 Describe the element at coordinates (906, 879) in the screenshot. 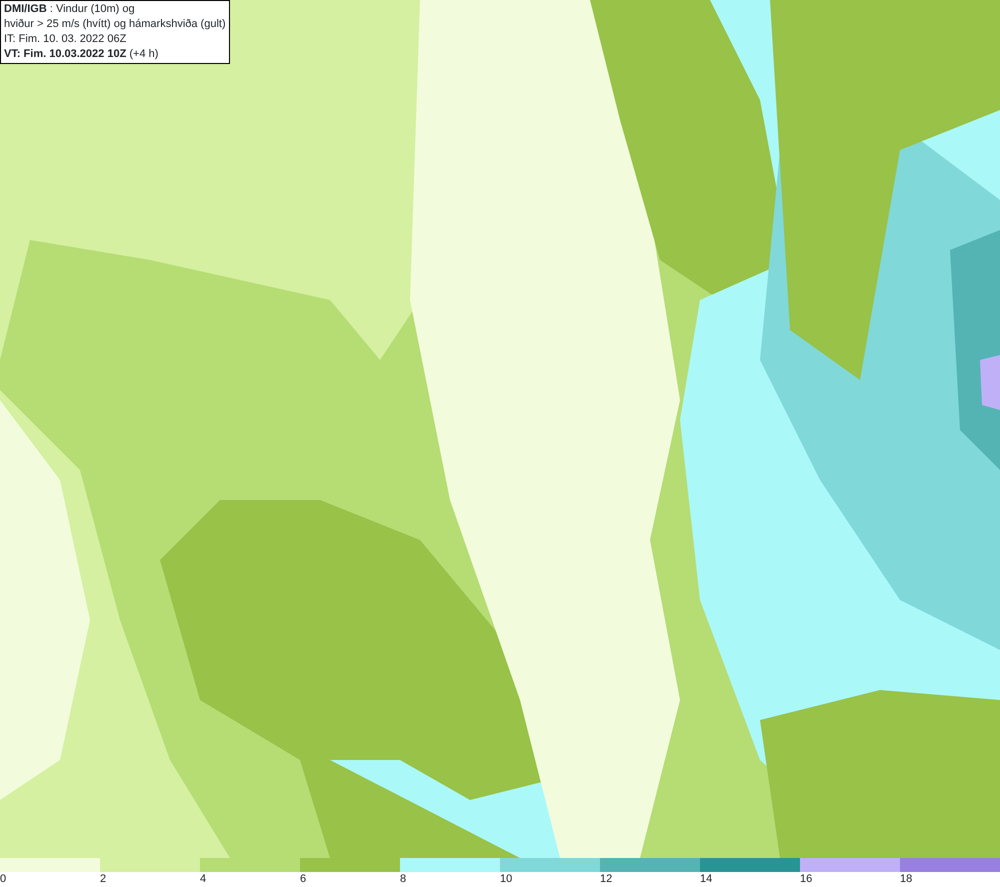

I see `legend-tick-label: 18` at that location.